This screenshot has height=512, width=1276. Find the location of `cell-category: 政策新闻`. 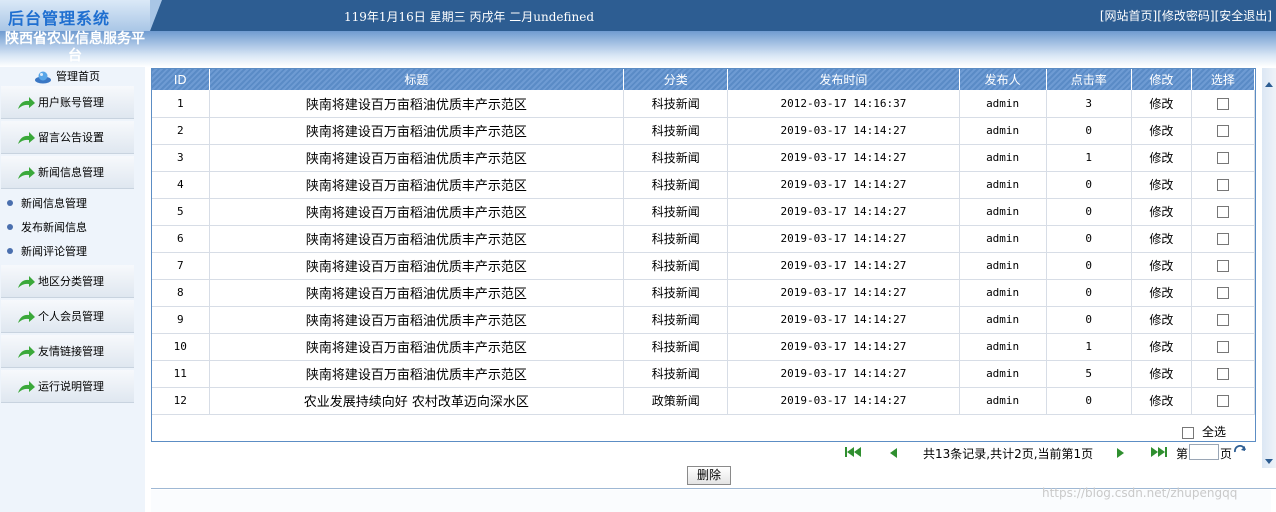

cell-category: 政策新闻 is located at coordinates (676, 401).